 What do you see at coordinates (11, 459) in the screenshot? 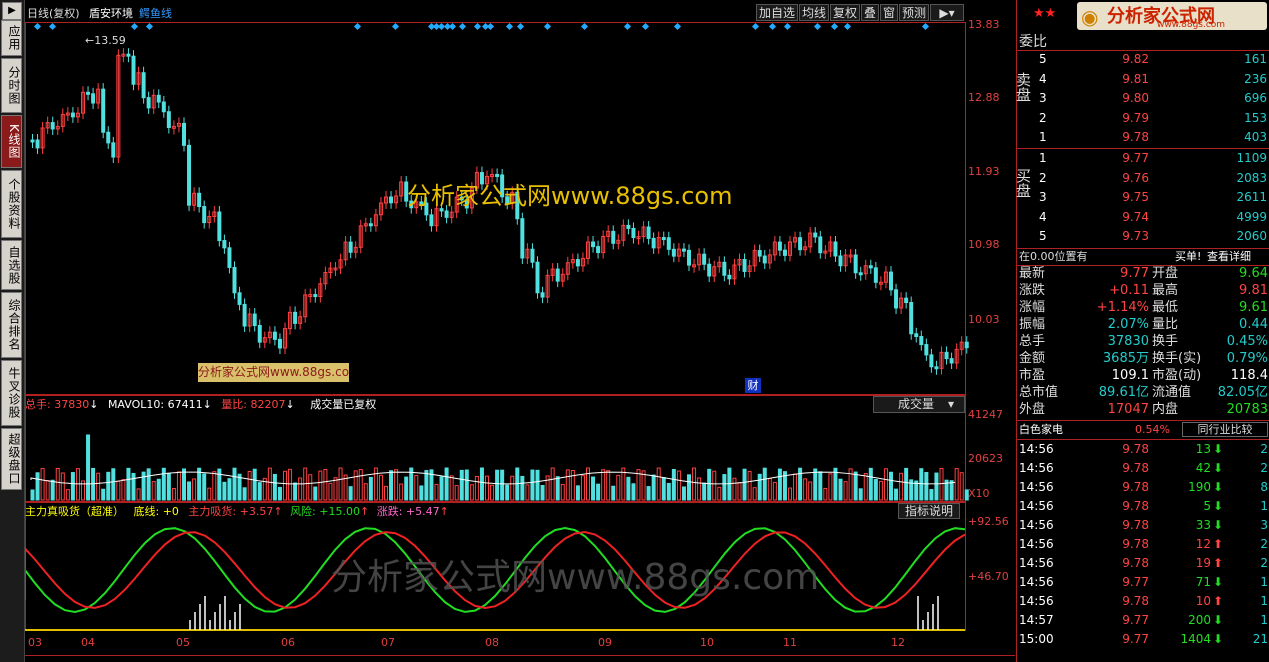
I see `side-tab-8: 超级盘口` at bounding box center [11, 459].